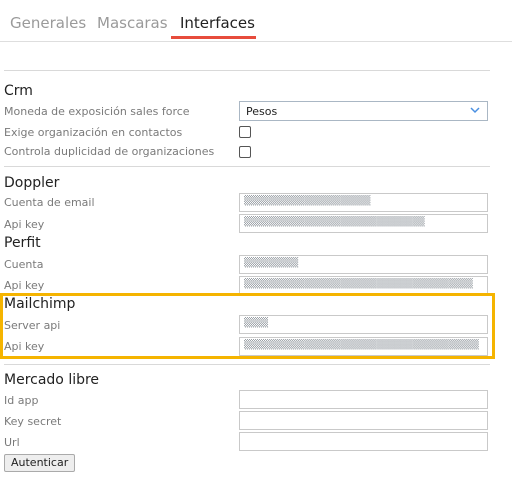 This screenshot has height=502, width=512. What do you see at coordinates (49, 202) in the screenshot?
I see `doppler-email-label: Cuenta de email` at bounding box center [49, 202].